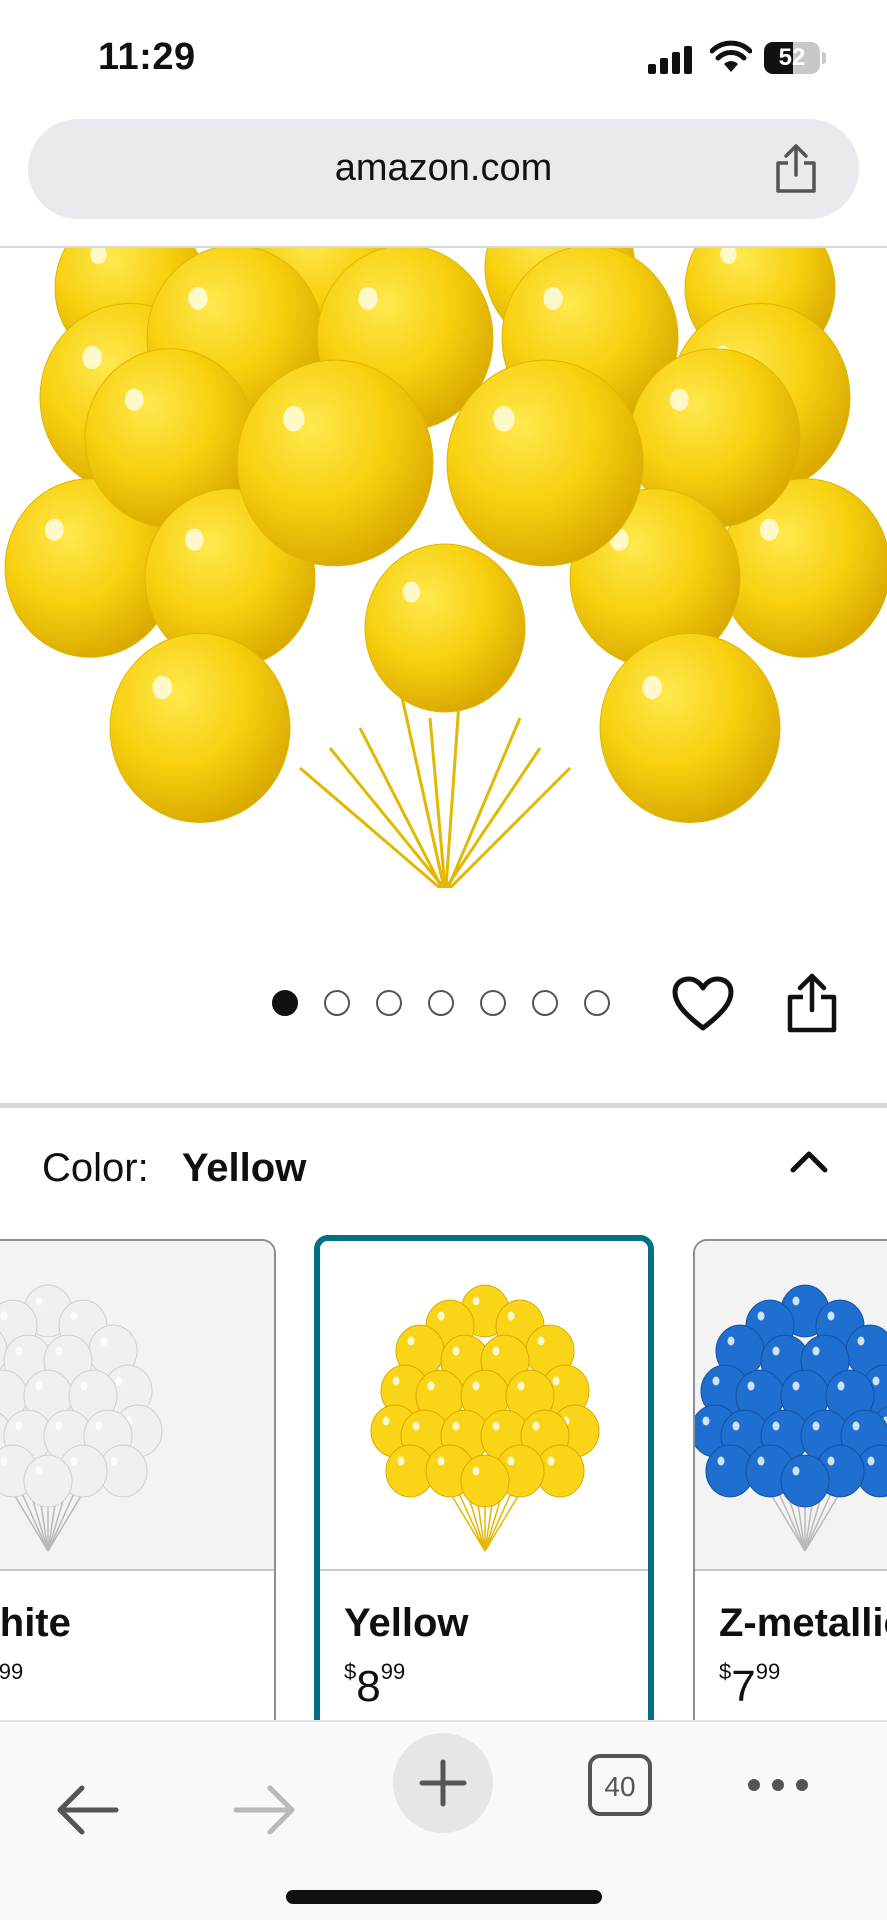 The image size is (887, 1920). What do you see at coordinates (147, 57) in the screenshot?
I see `status-time: 11:29` at bounding box center [147, 57].